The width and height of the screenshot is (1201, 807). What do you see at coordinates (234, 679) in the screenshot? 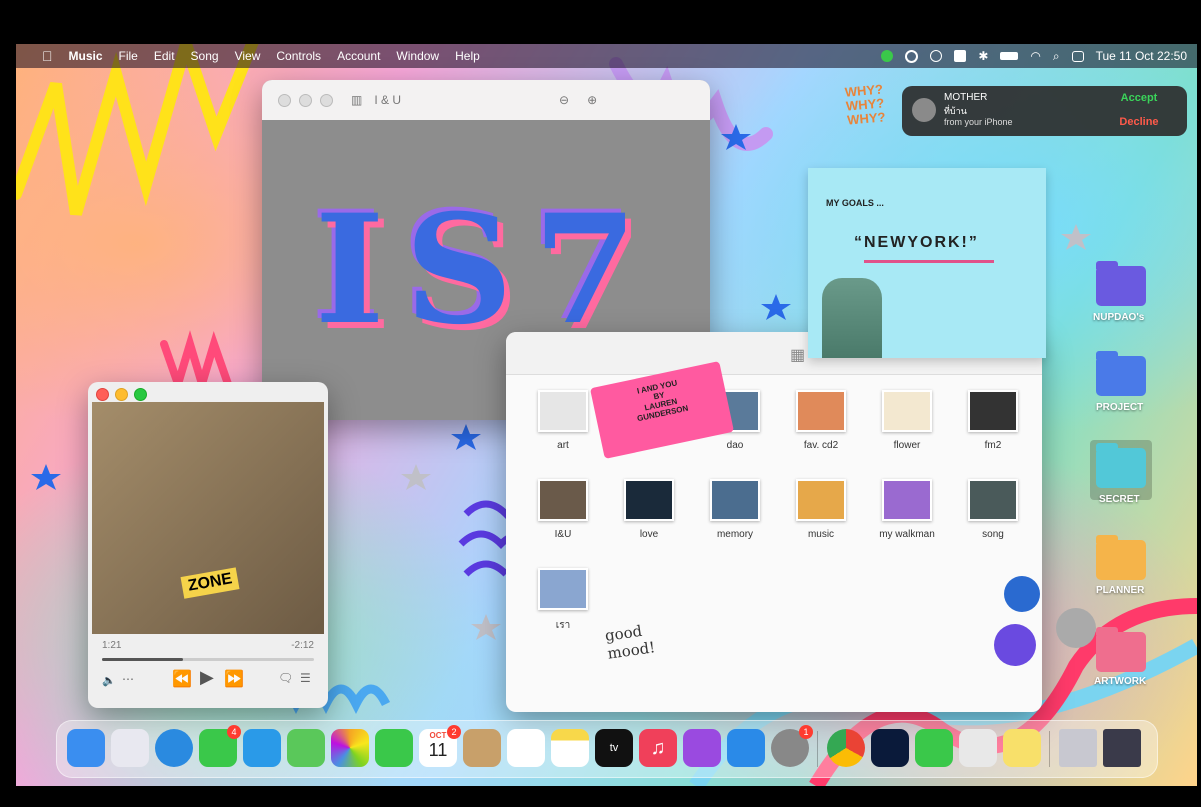
I see `fast-forward-button: ⏩` at bounding box center [234, 679].